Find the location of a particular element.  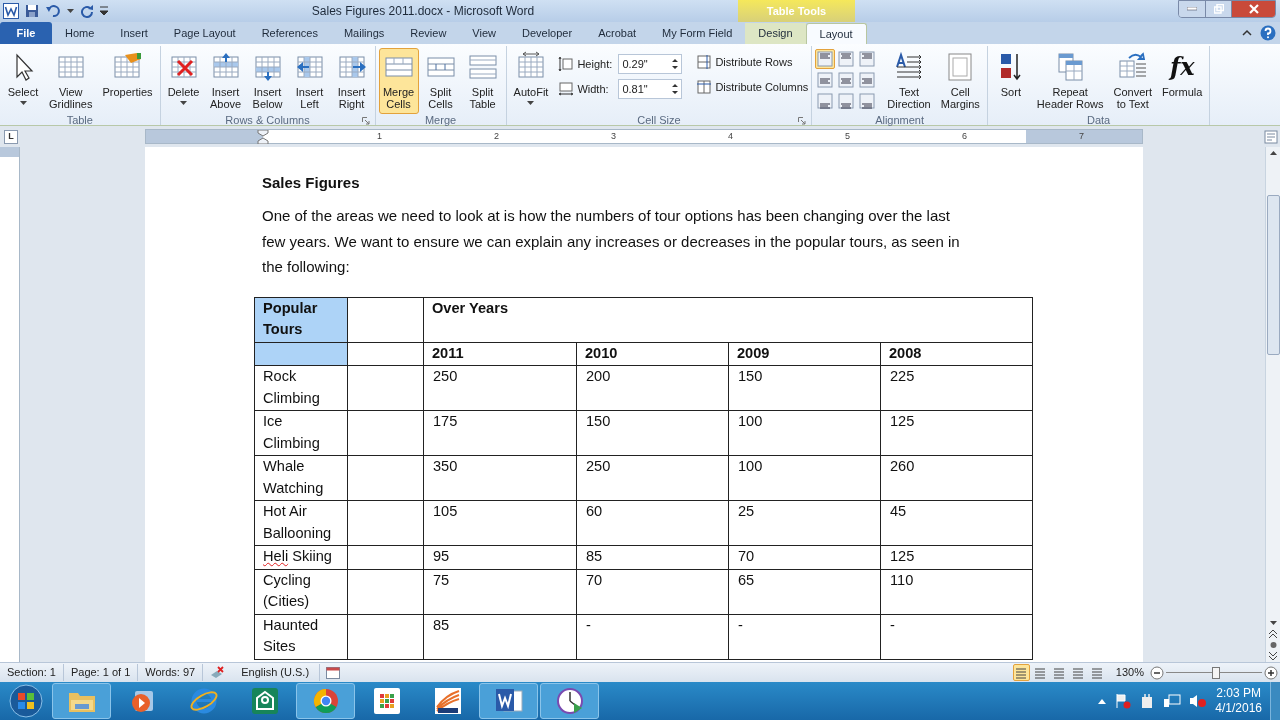

show-hidden-icons is located at coordinates (1102, 701).